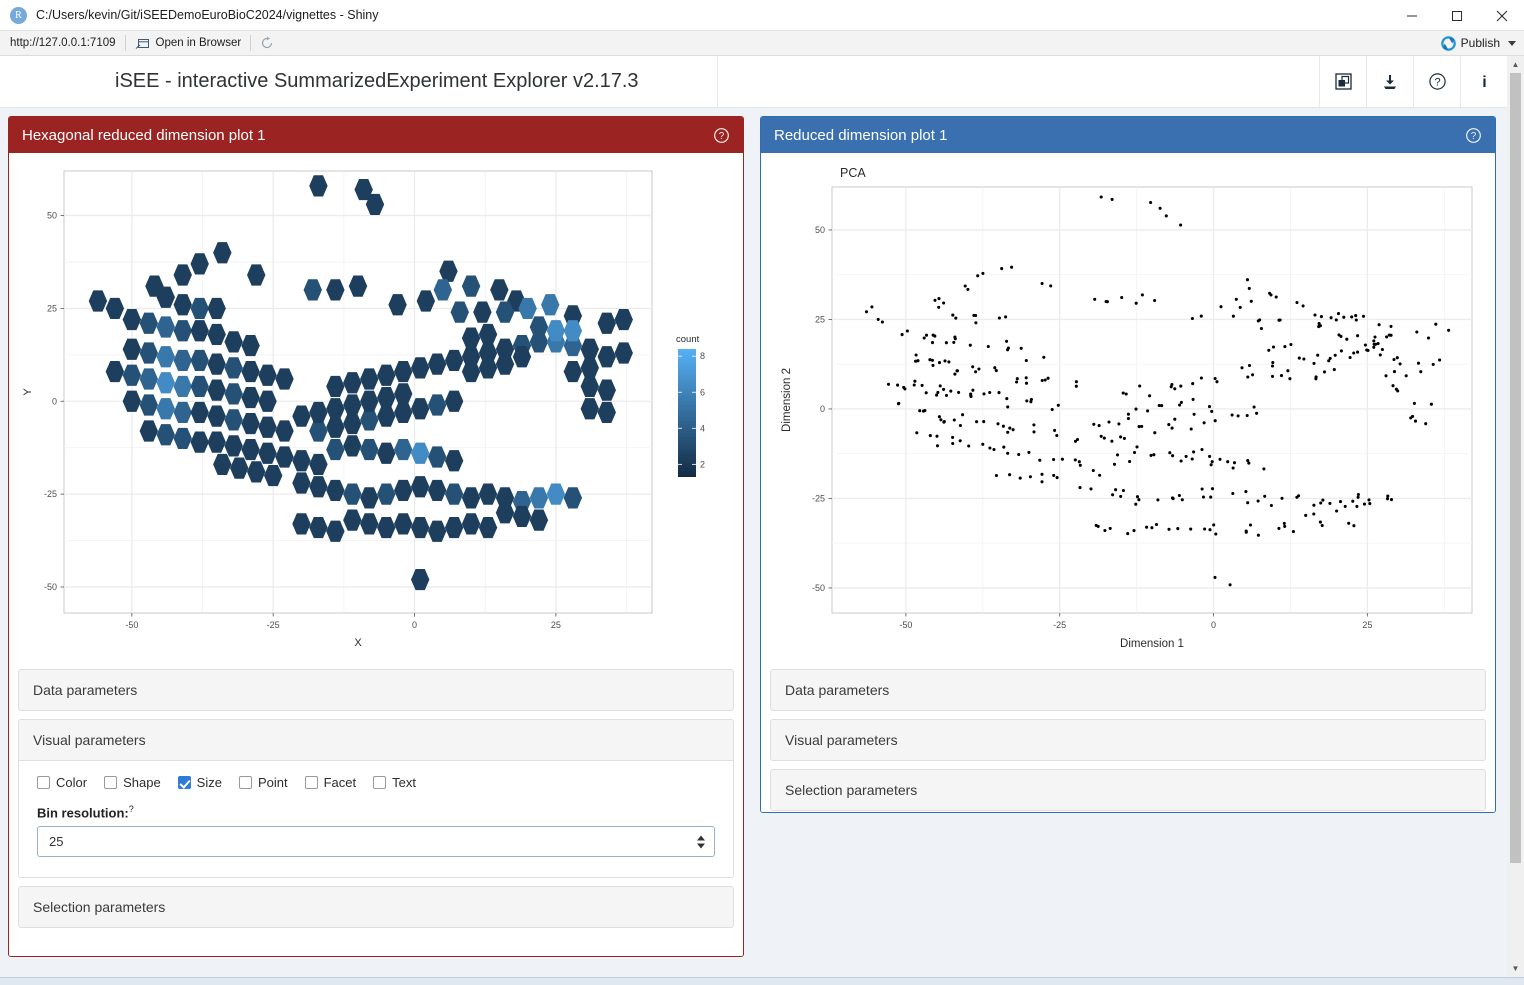  Describe the element at coordinates (245, 782) in the screenshot. I see `checkbox-point-box` at that location.